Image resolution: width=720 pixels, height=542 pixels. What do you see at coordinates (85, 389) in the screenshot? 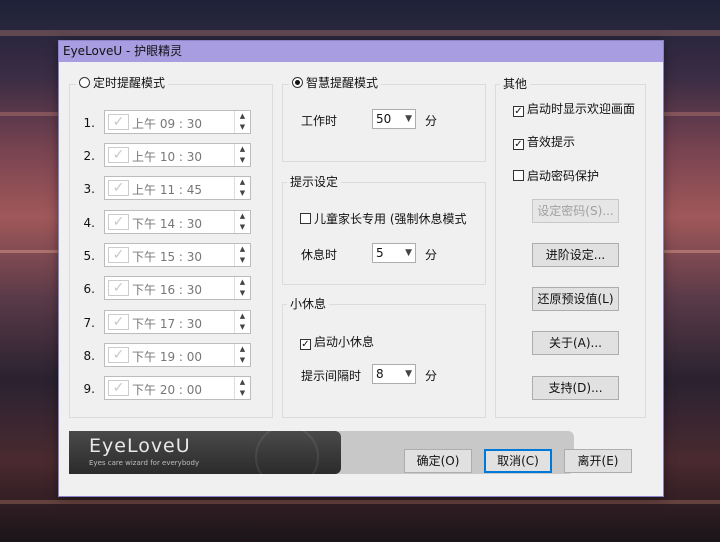
I see `time-row-num: 9.` at bounding box center [85, 389].